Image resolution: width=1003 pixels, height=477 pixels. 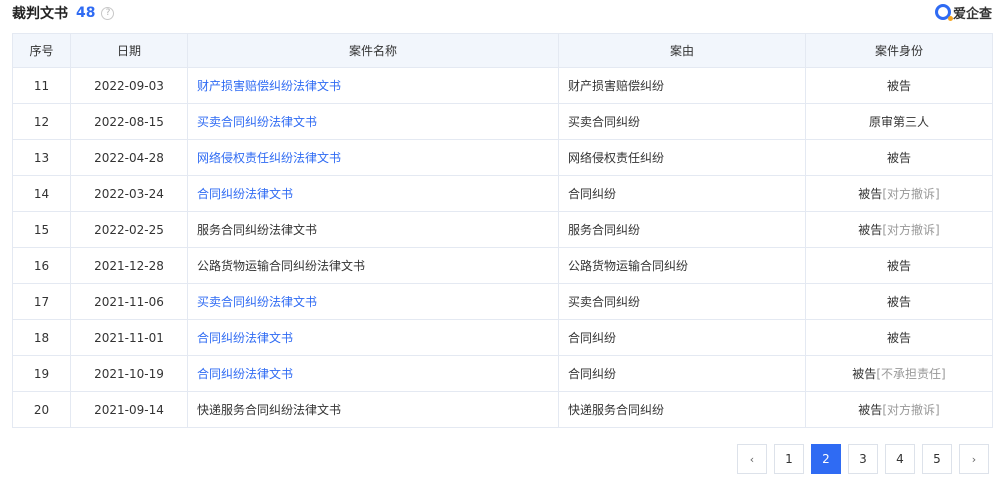 I want to click on table-row: 15 2022-02-25 服务合同纠纷法律文书 服务合同纠纷 被告[对方撤诉], so click(x=502, y=229).